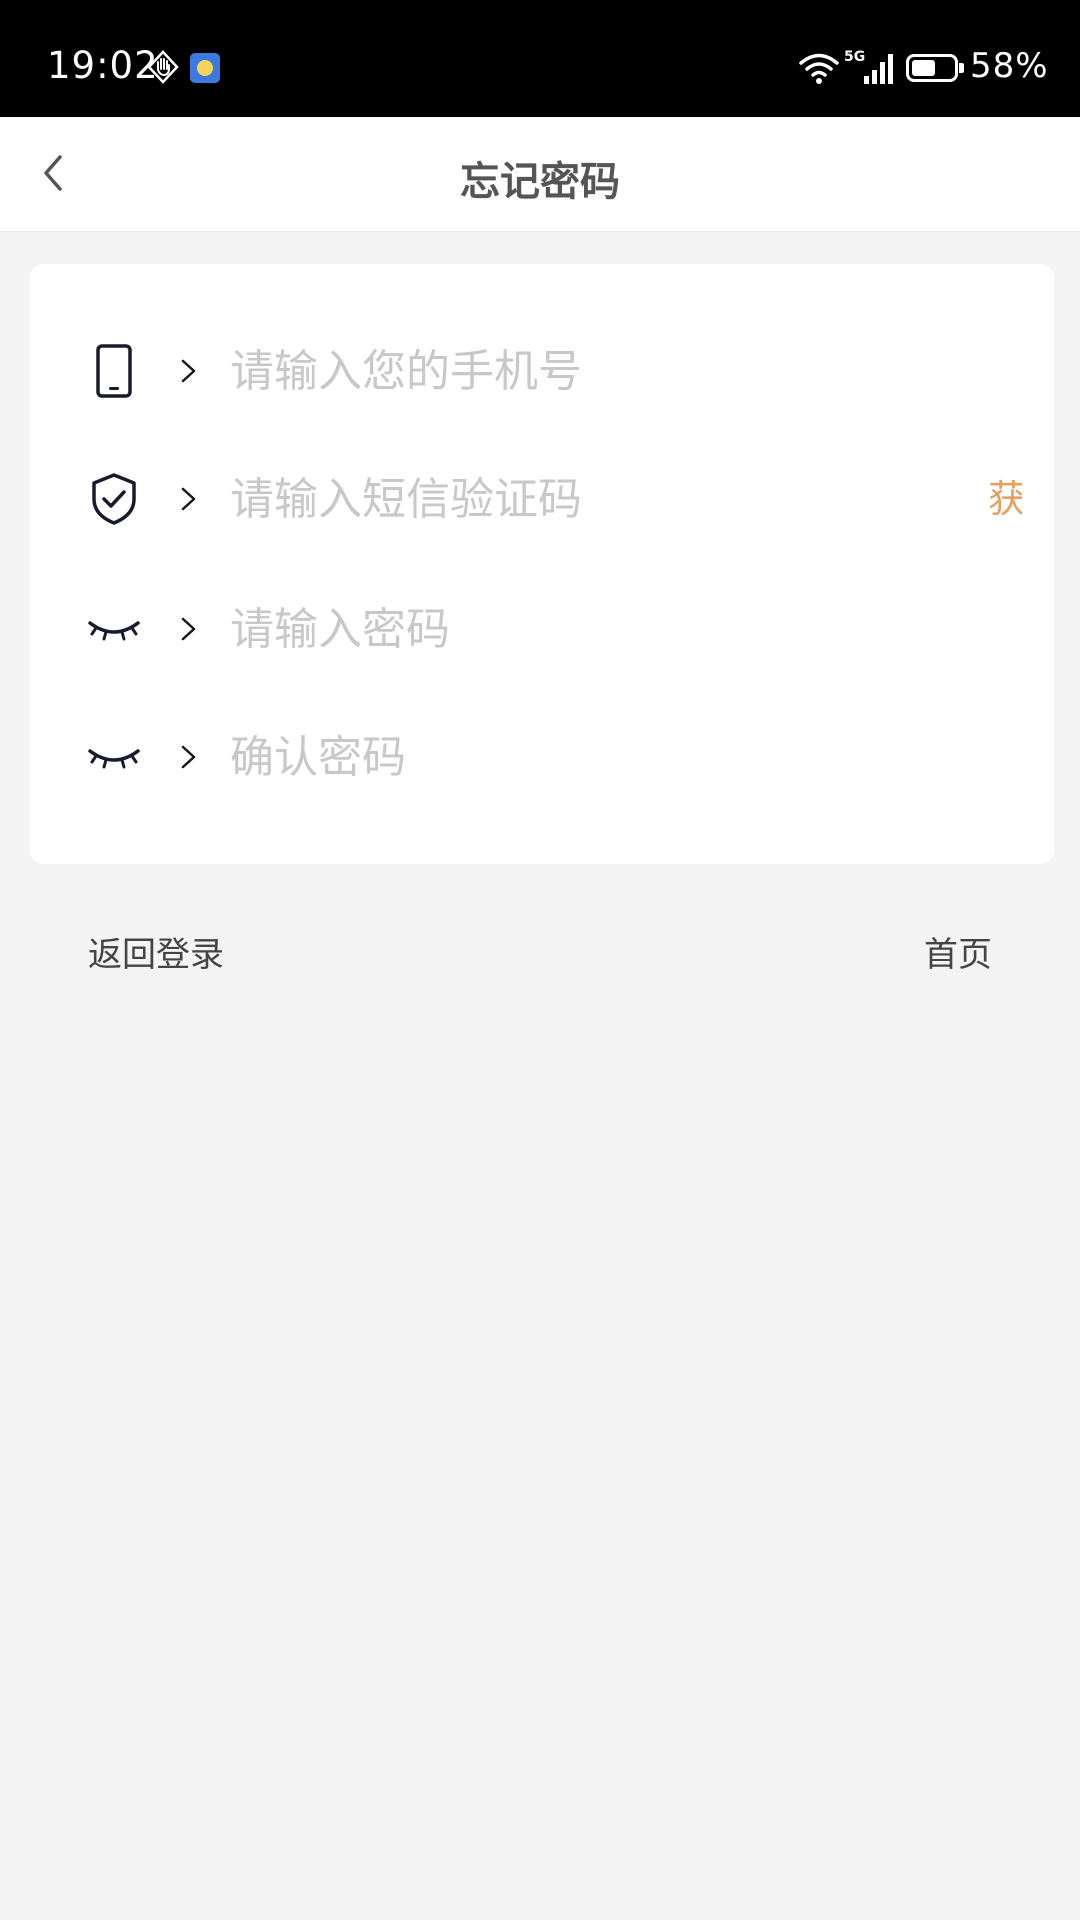 Image resolution: width=1080 pixels, height=1920 pixels. I want to click on phone-input, so click(580, 371).